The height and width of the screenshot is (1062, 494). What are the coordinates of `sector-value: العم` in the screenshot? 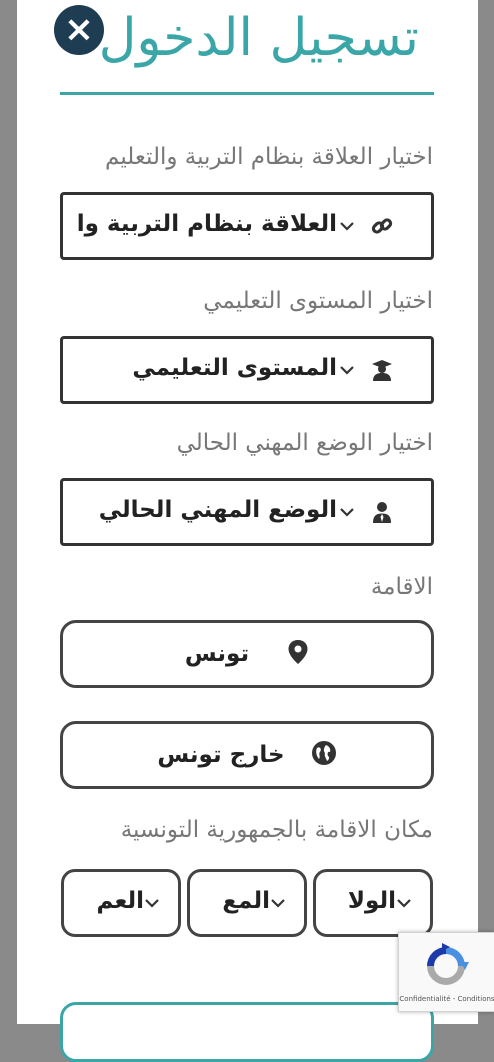 It's located at (120, 901).